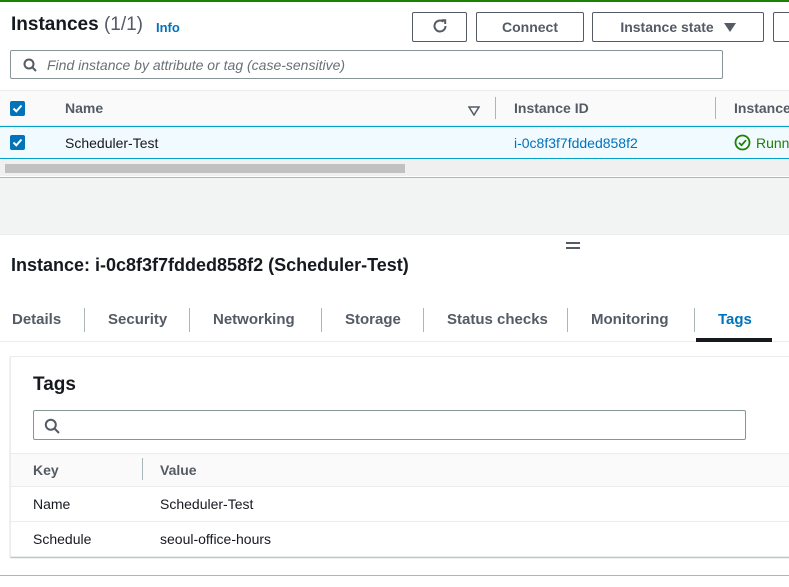  What do you see at coordinates (123, 24) in the screenshot?
I see `instance-count: (1/1)` at bounding box center [123, 24].